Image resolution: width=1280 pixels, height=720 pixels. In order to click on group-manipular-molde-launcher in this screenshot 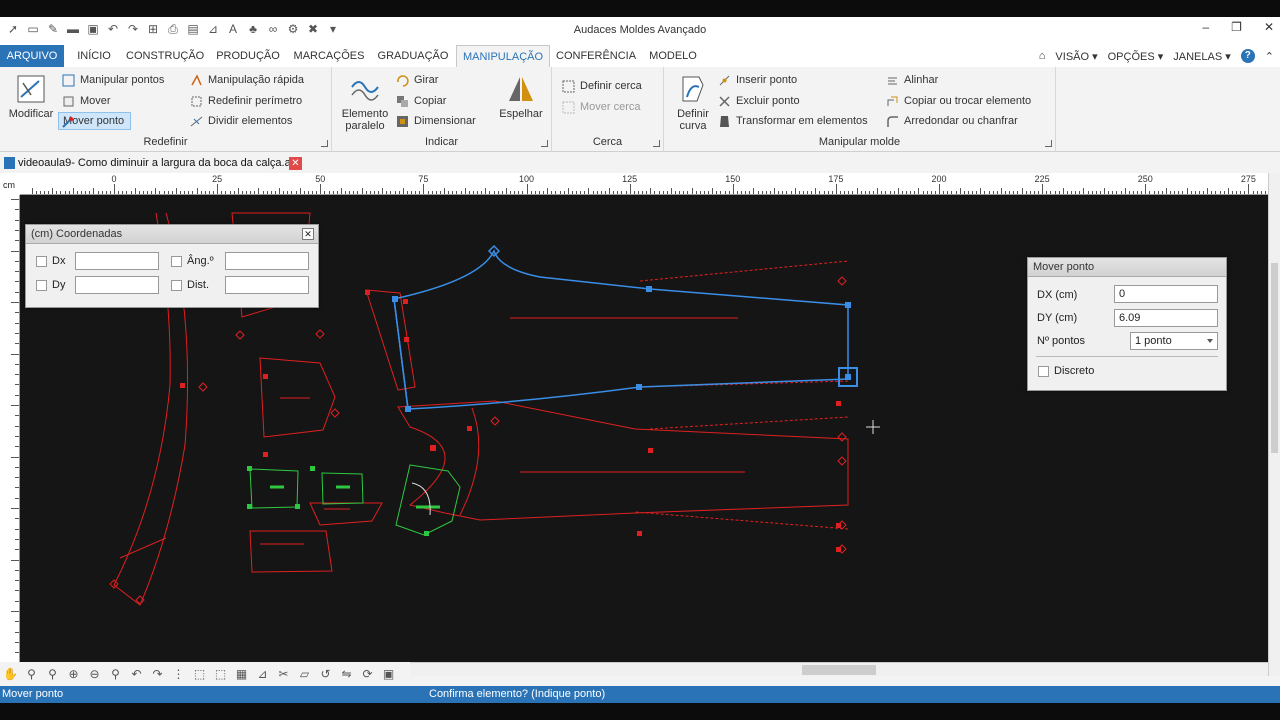, I will do `click(1048, 143)`.